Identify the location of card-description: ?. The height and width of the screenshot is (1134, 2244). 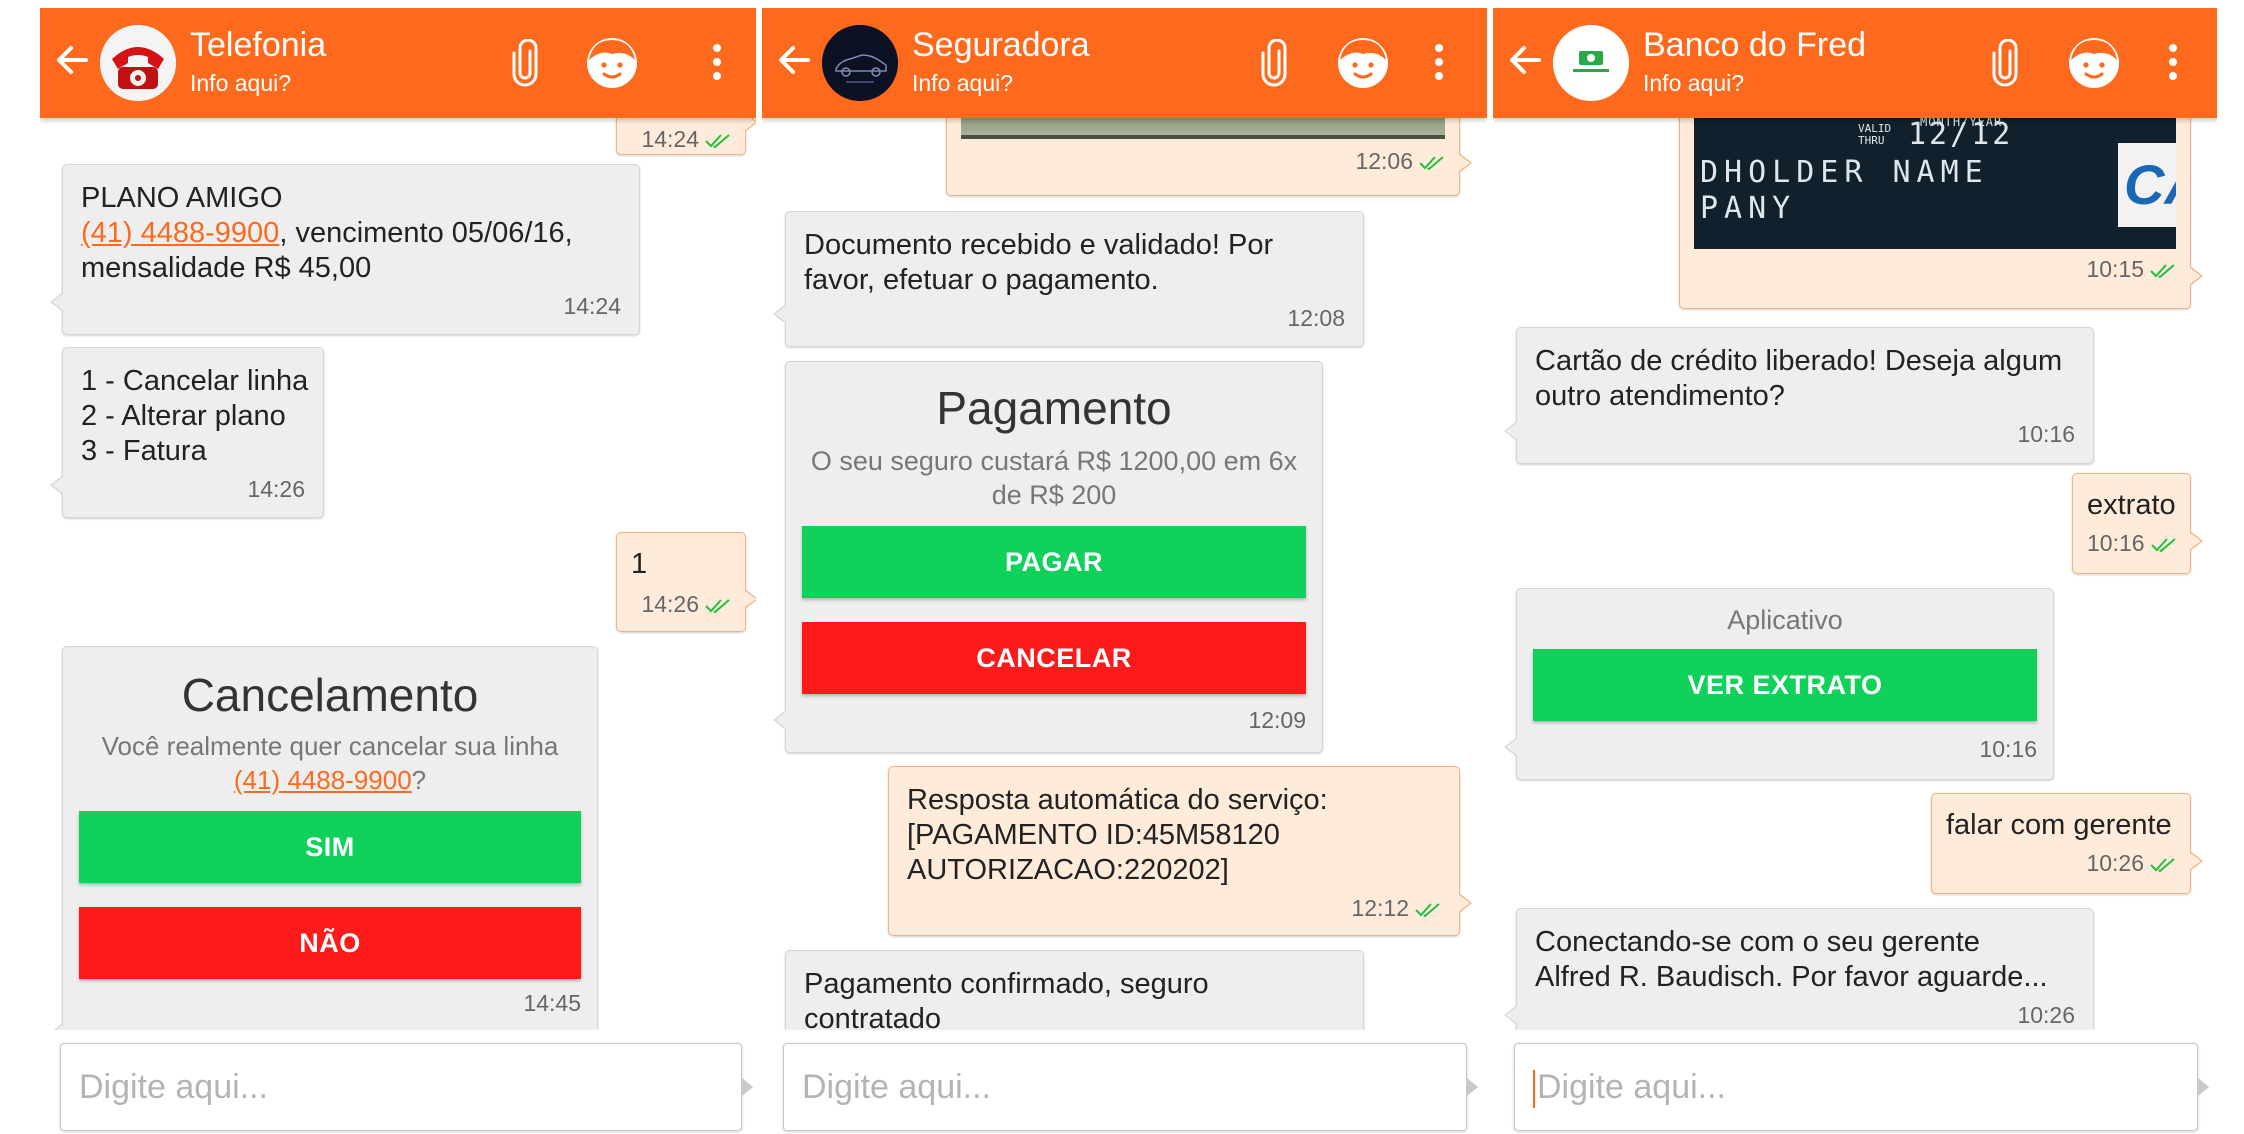
(419, 780).